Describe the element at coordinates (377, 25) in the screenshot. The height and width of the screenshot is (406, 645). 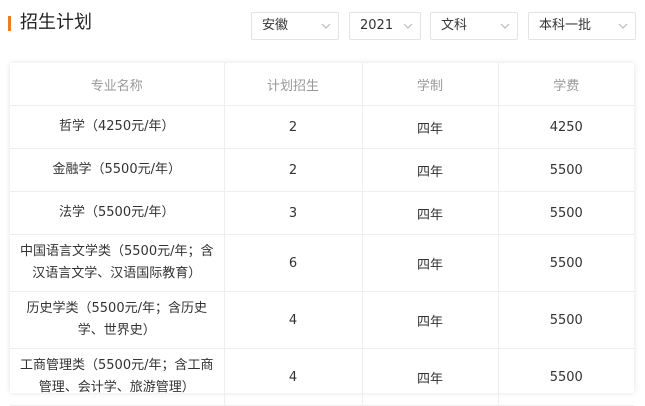
I see `year-select-value: 2021` at that location.